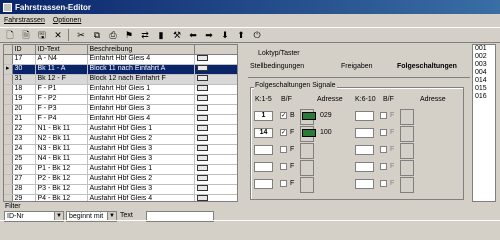 This screenshot has height=240, width=500. Describe the element at coordinates (177, 35) in the screenshot. I see `tool-icon: ⚒` at that location.